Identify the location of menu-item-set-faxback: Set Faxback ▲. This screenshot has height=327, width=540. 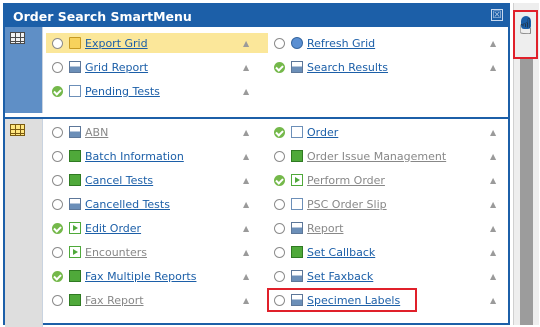
(388, 276).